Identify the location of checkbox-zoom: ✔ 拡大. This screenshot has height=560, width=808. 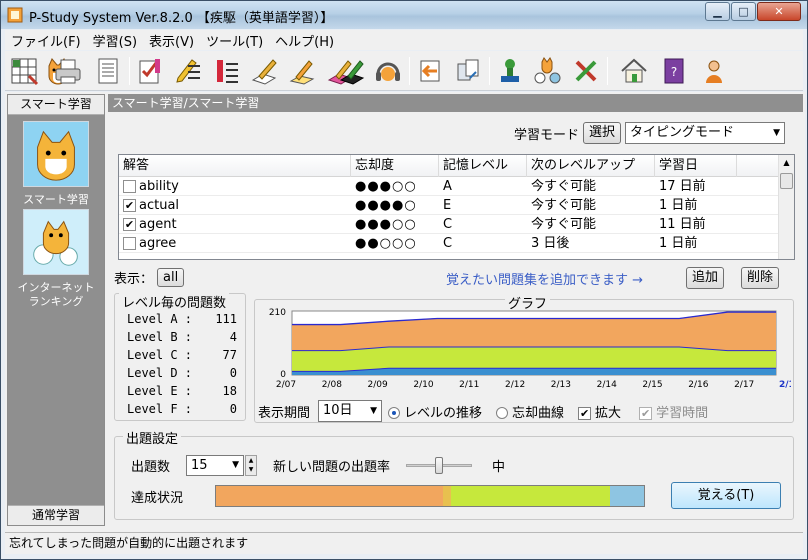
(599, 411).